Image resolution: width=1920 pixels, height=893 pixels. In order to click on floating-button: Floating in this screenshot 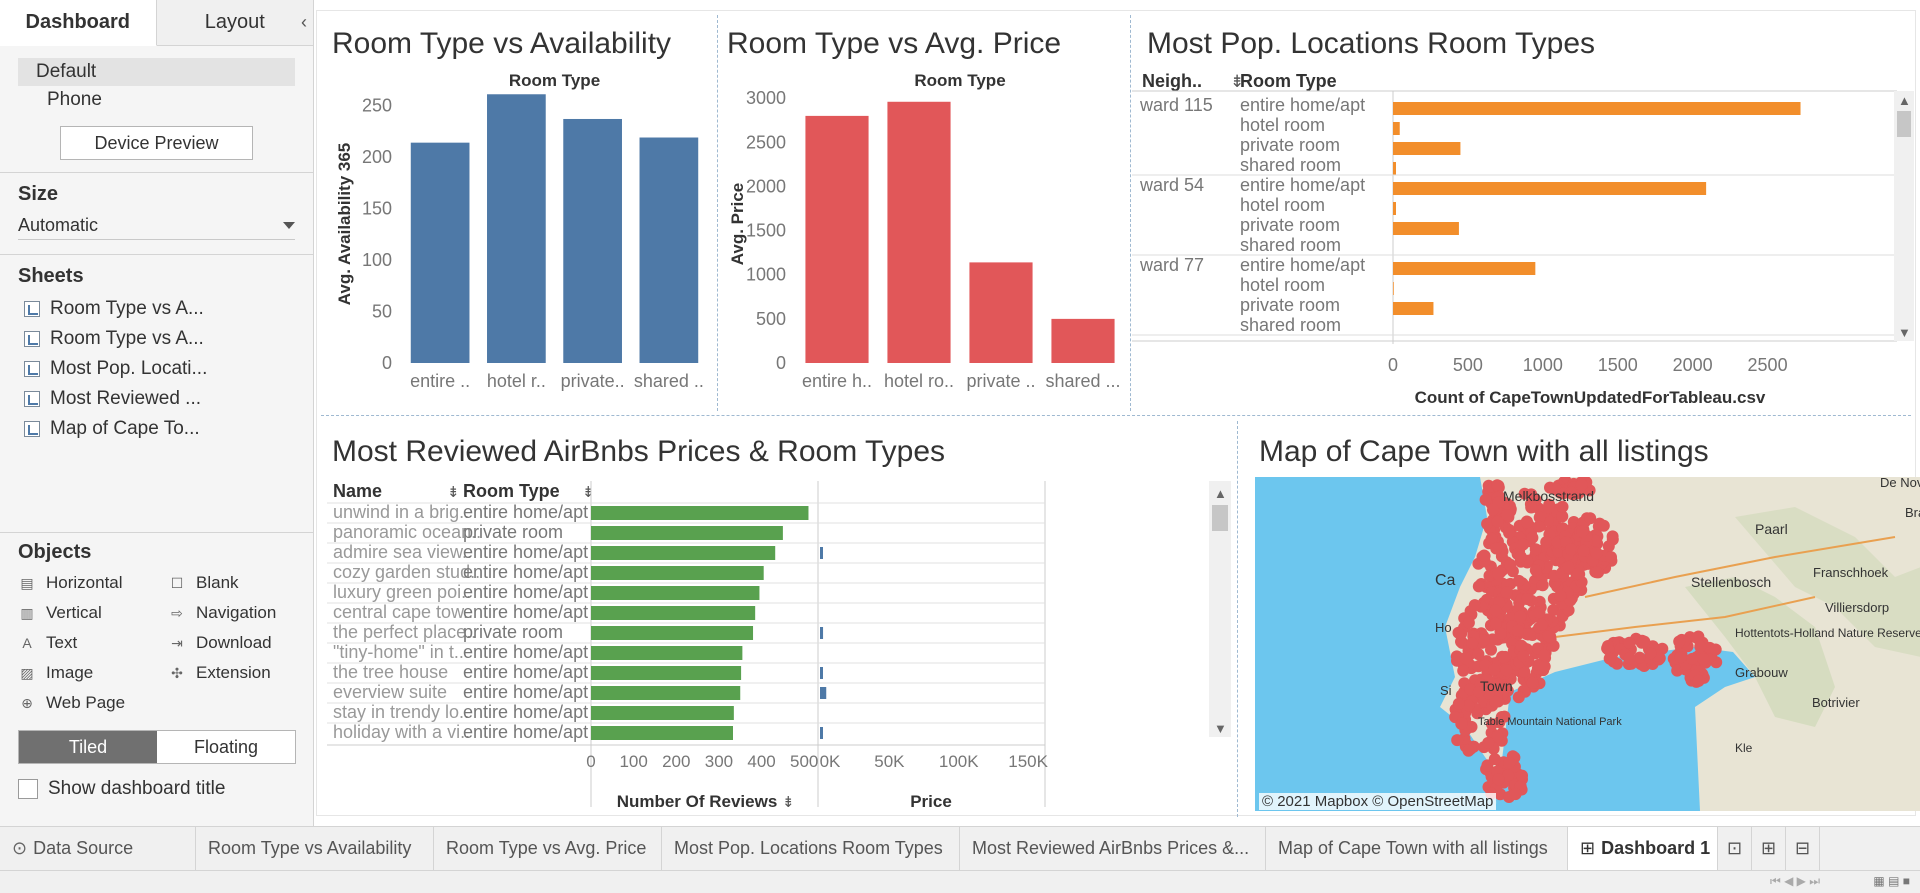, I will do `click(226, 747)`.